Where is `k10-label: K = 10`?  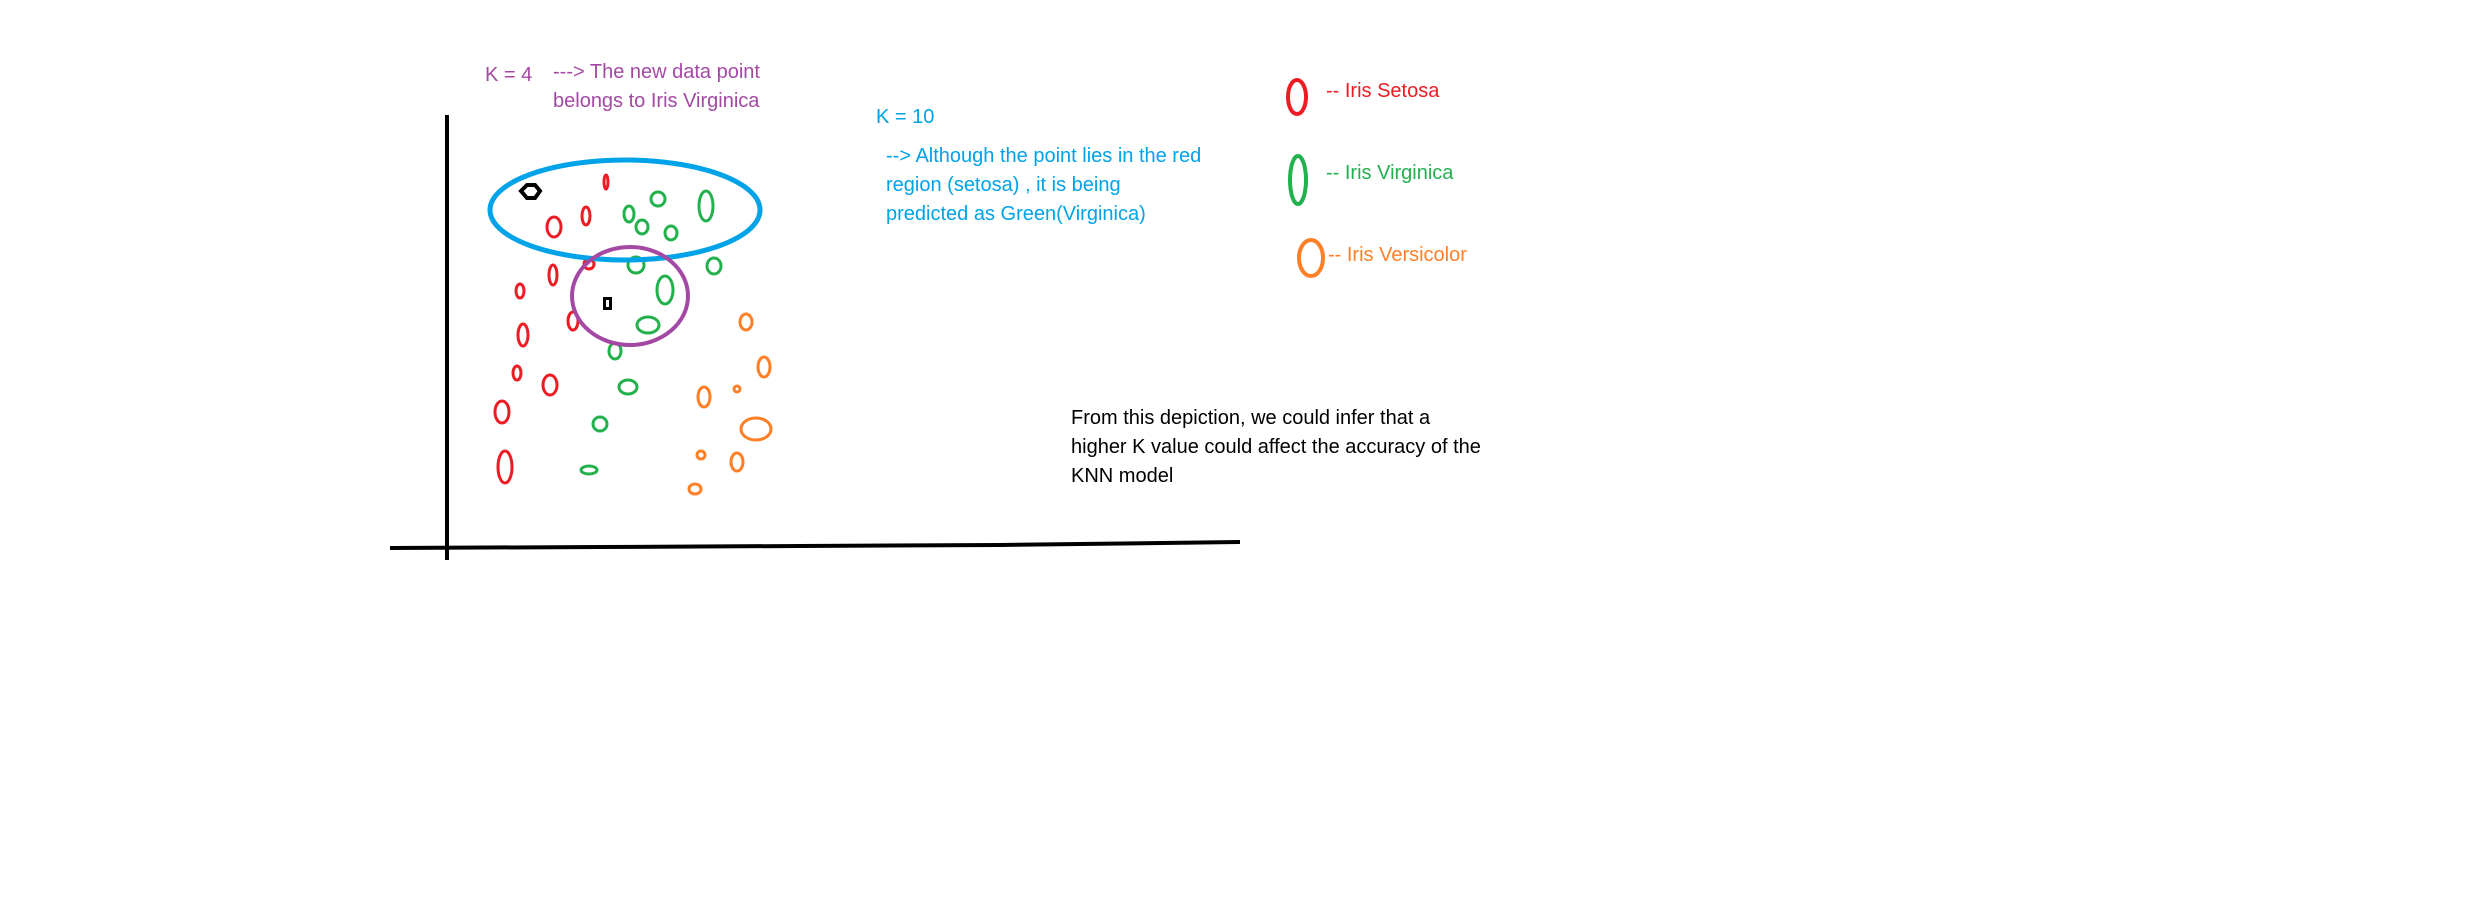 k10-label: K = 10 is located at coordinates (905, 117).